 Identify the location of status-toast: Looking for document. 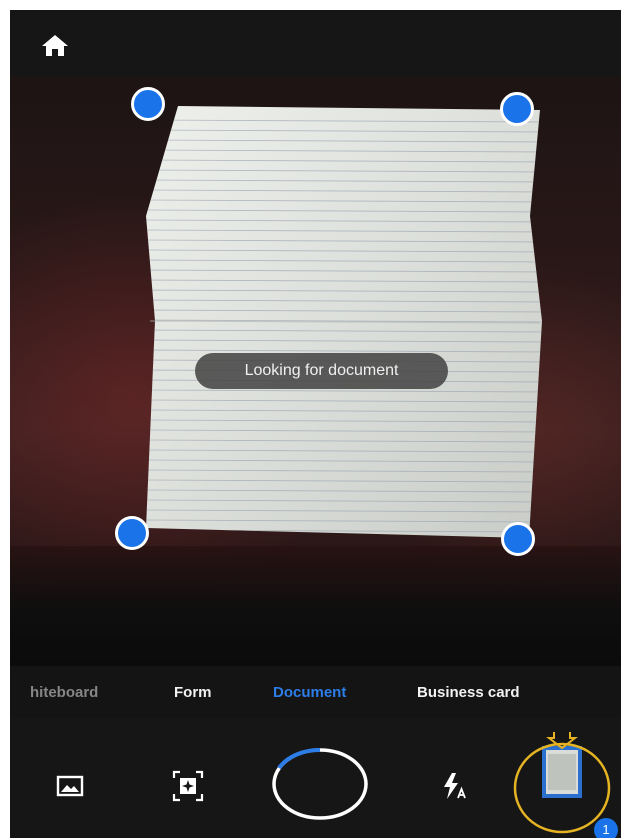
(321, 371).